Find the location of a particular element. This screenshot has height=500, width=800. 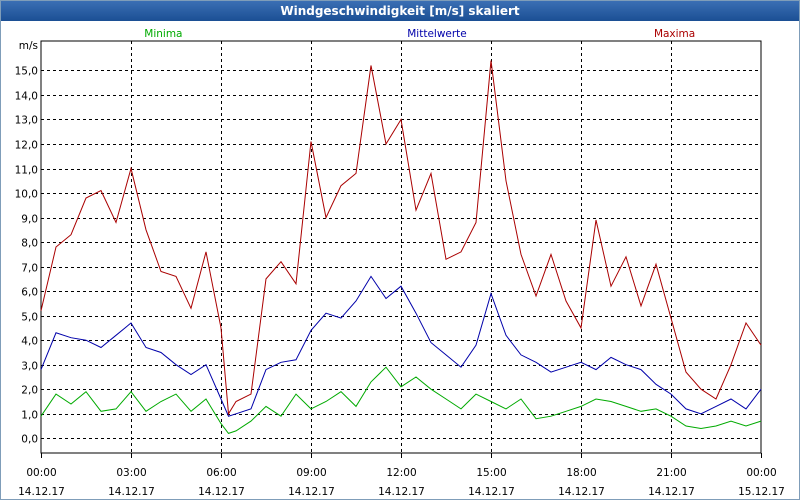

x-tick-date: 15.12.17 is located at coordinates (761, 492).